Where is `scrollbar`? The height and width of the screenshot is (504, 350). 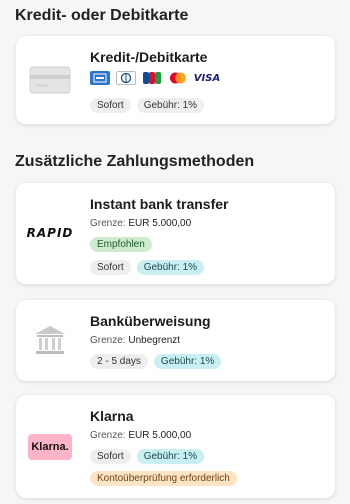 scrollbar is located at coordinates (346, 252).